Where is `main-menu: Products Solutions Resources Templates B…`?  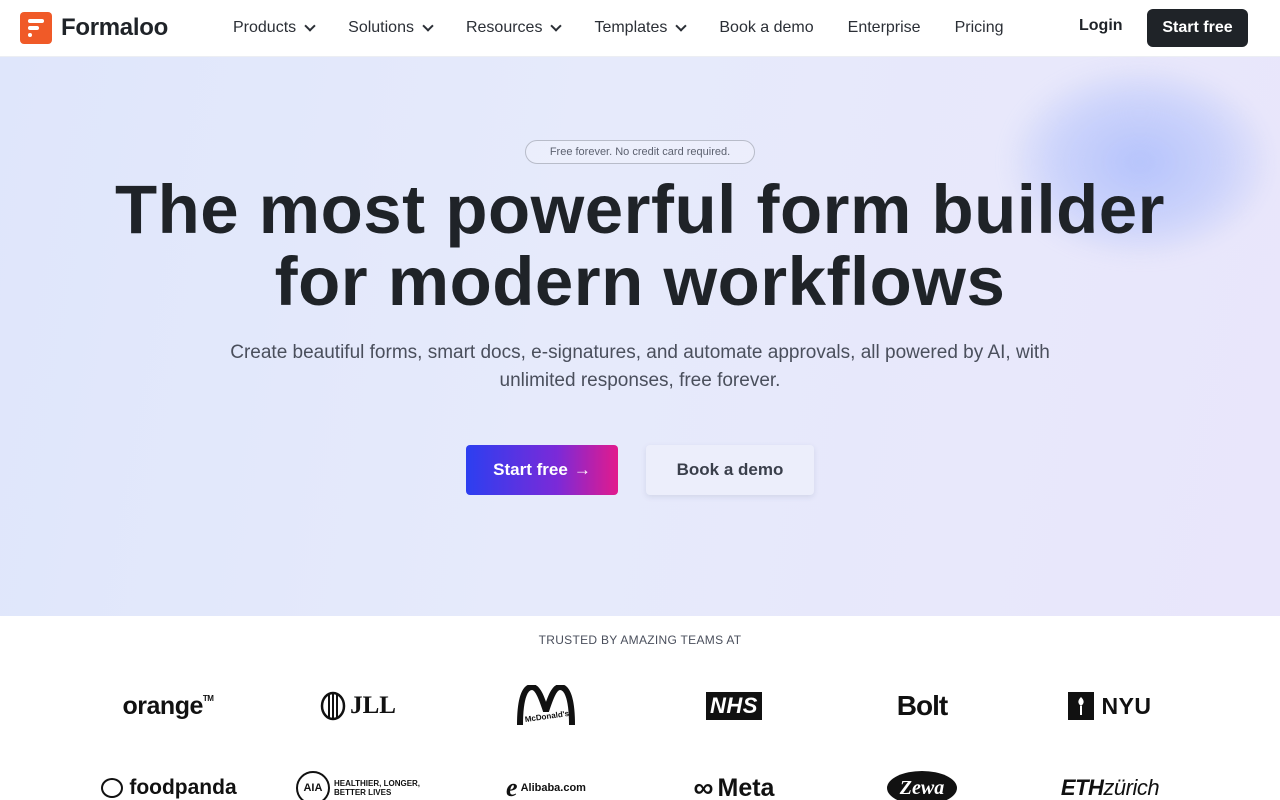 main-menu: Products Solutions Resources Templates B… is located at coordinates (635, 28).